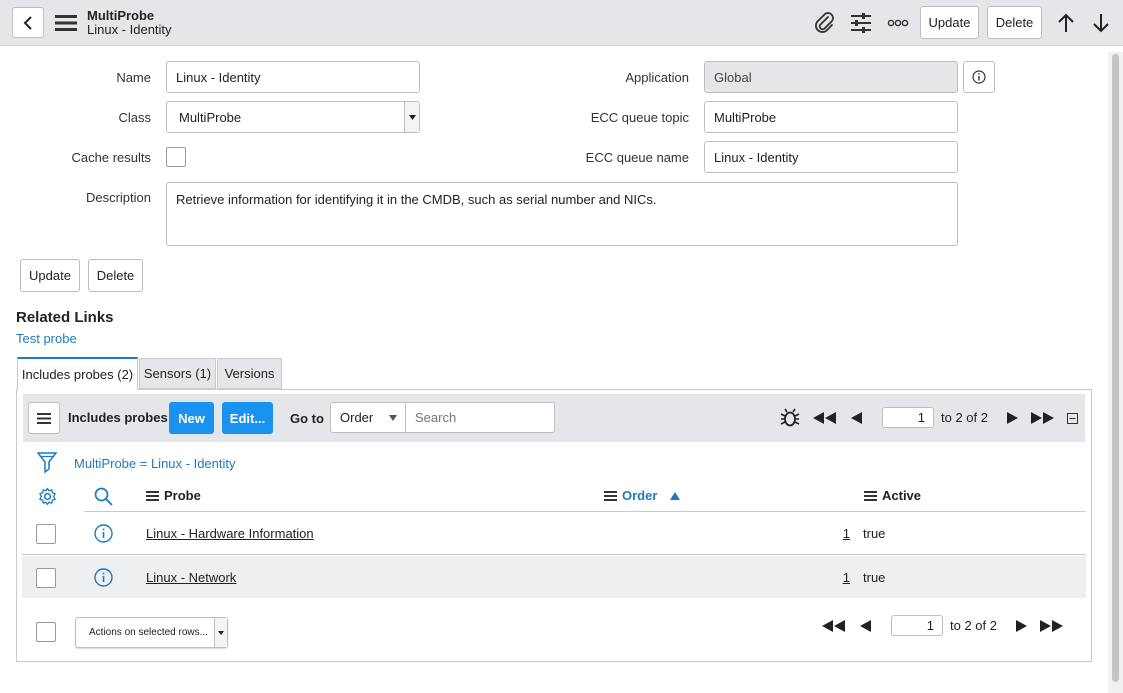 The height and width of the screenshot is (693, 1123). I want to click on info-icon, so click(979, 77).